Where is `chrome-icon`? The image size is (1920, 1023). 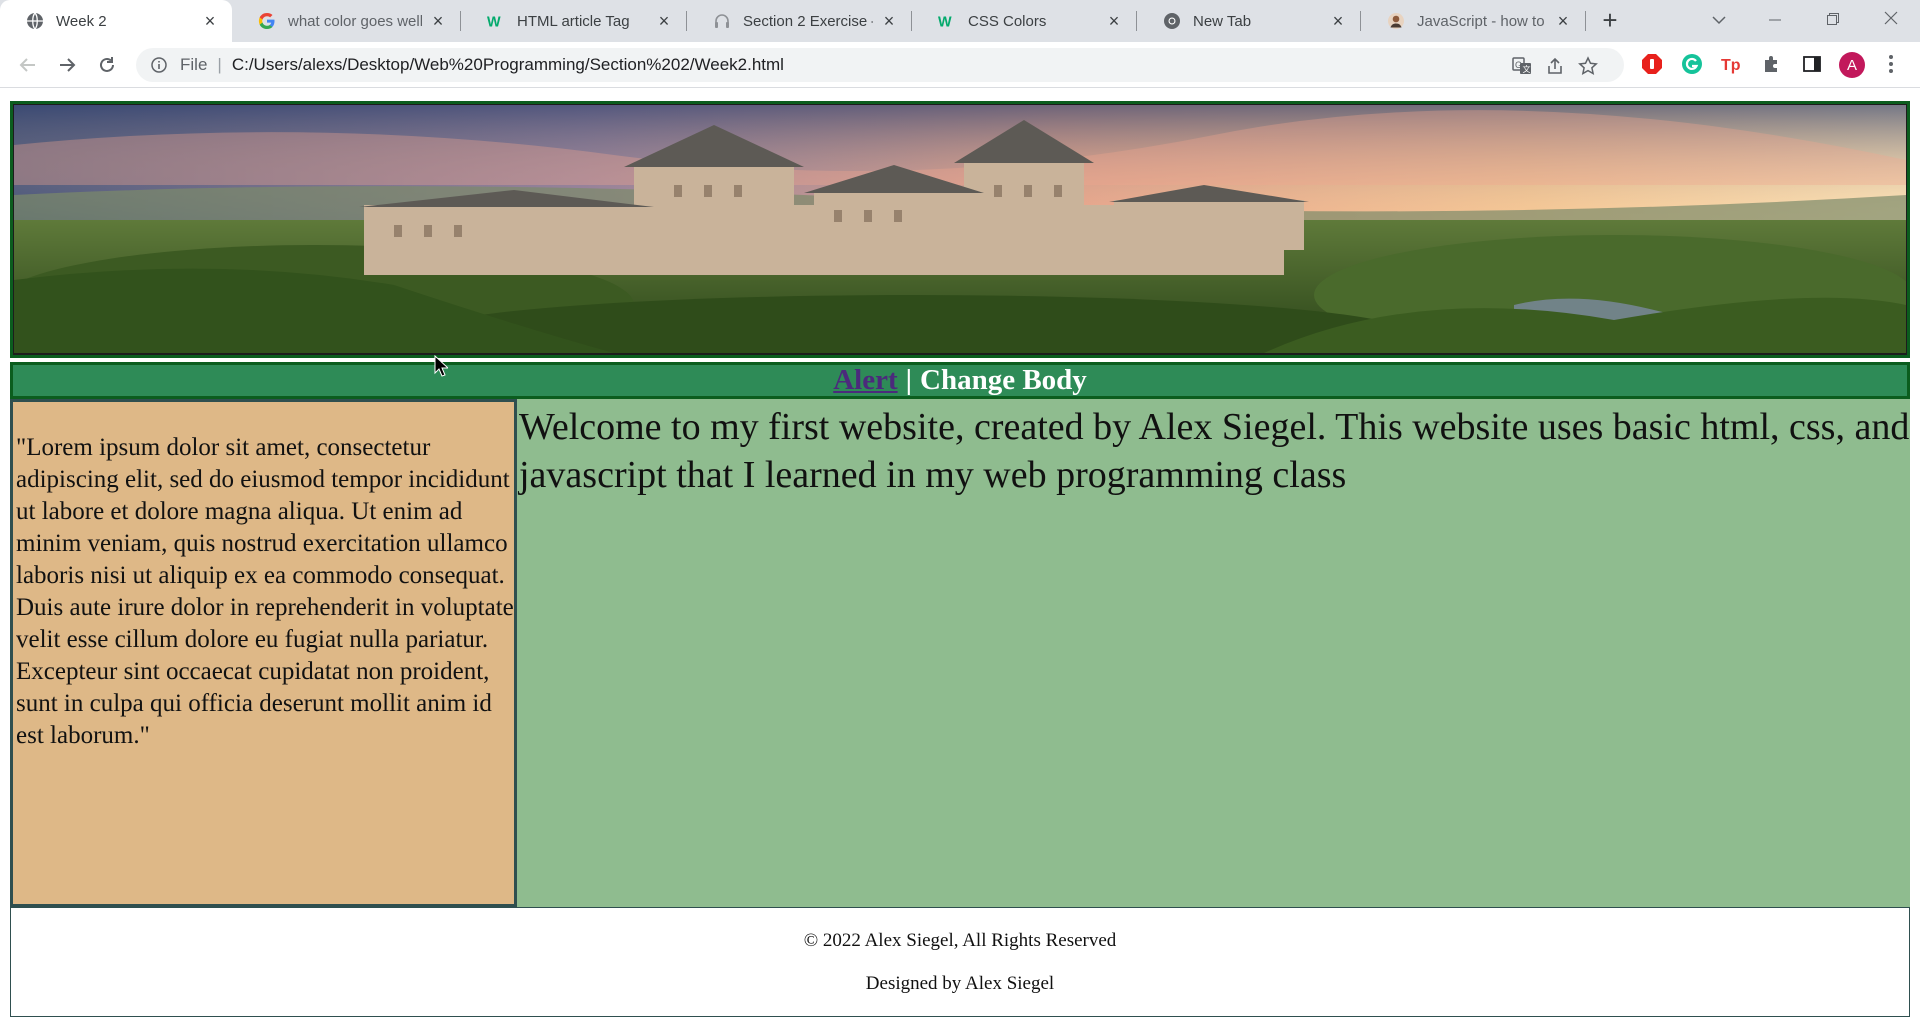 chrome-icon is located at coordinates (1172, 21).